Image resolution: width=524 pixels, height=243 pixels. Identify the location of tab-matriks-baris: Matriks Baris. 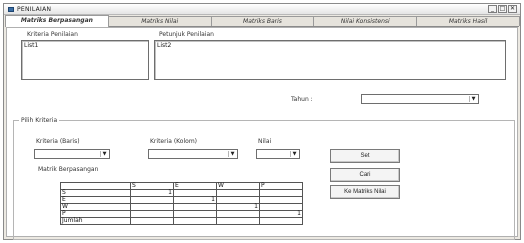
(262, 21).